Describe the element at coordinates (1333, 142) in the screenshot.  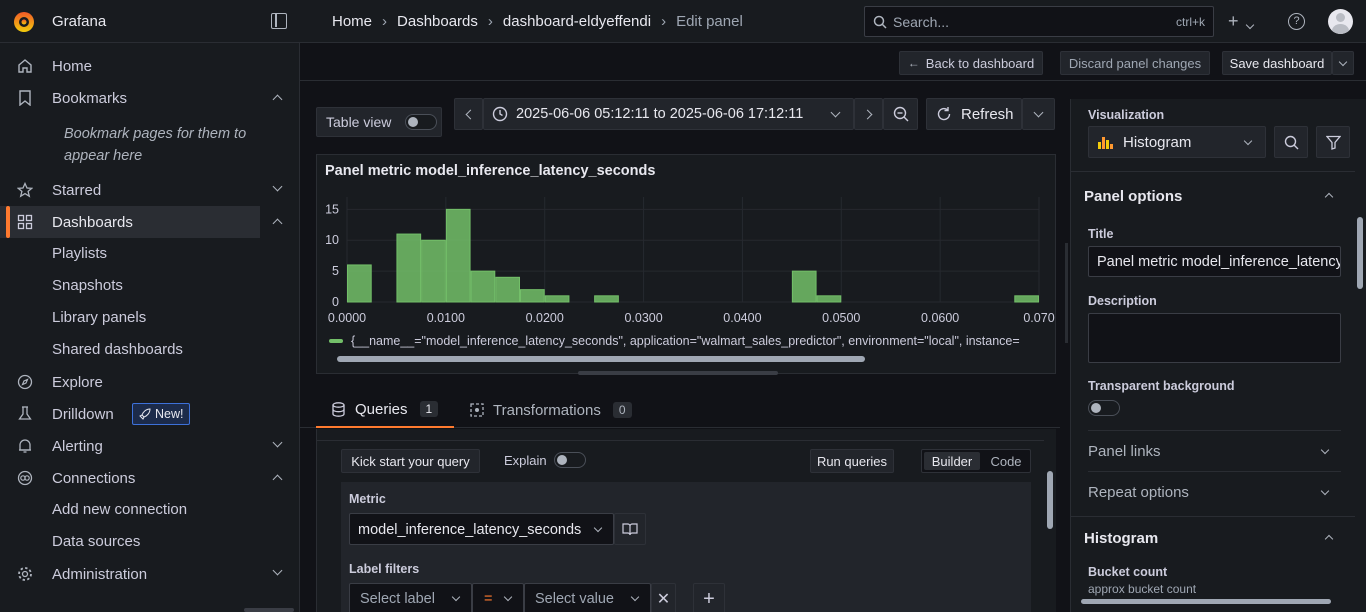
I see `filter-options-button` at that location.